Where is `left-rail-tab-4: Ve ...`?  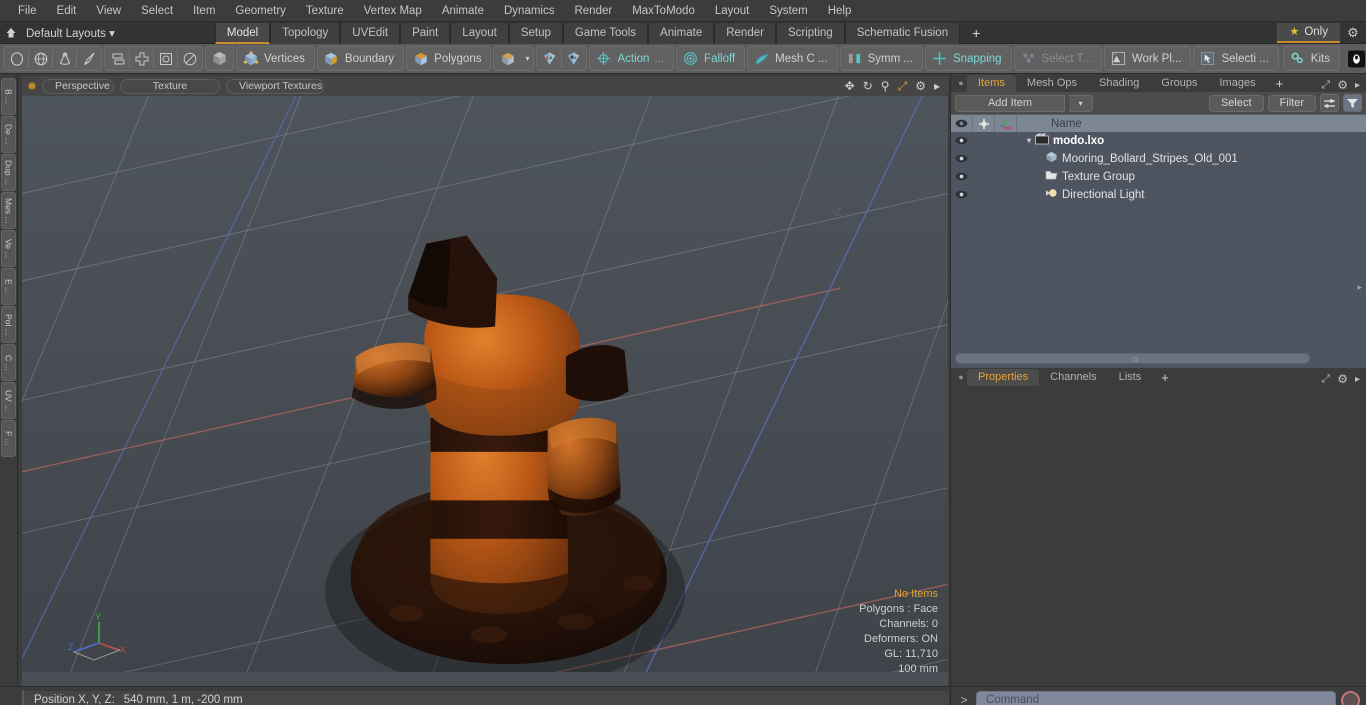 left-rail-tab-4: Ve ... is located at coordinates (8, 248).